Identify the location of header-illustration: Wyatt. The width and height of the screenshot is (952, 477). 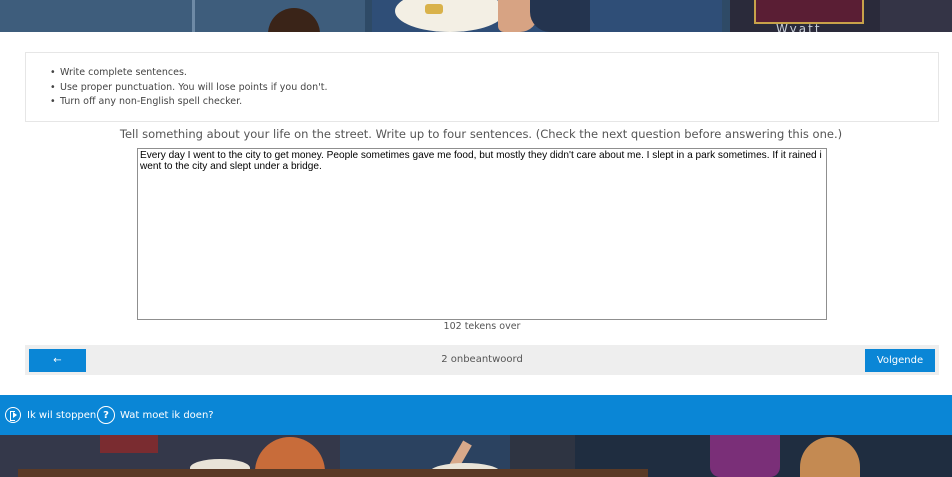
(476, 16).